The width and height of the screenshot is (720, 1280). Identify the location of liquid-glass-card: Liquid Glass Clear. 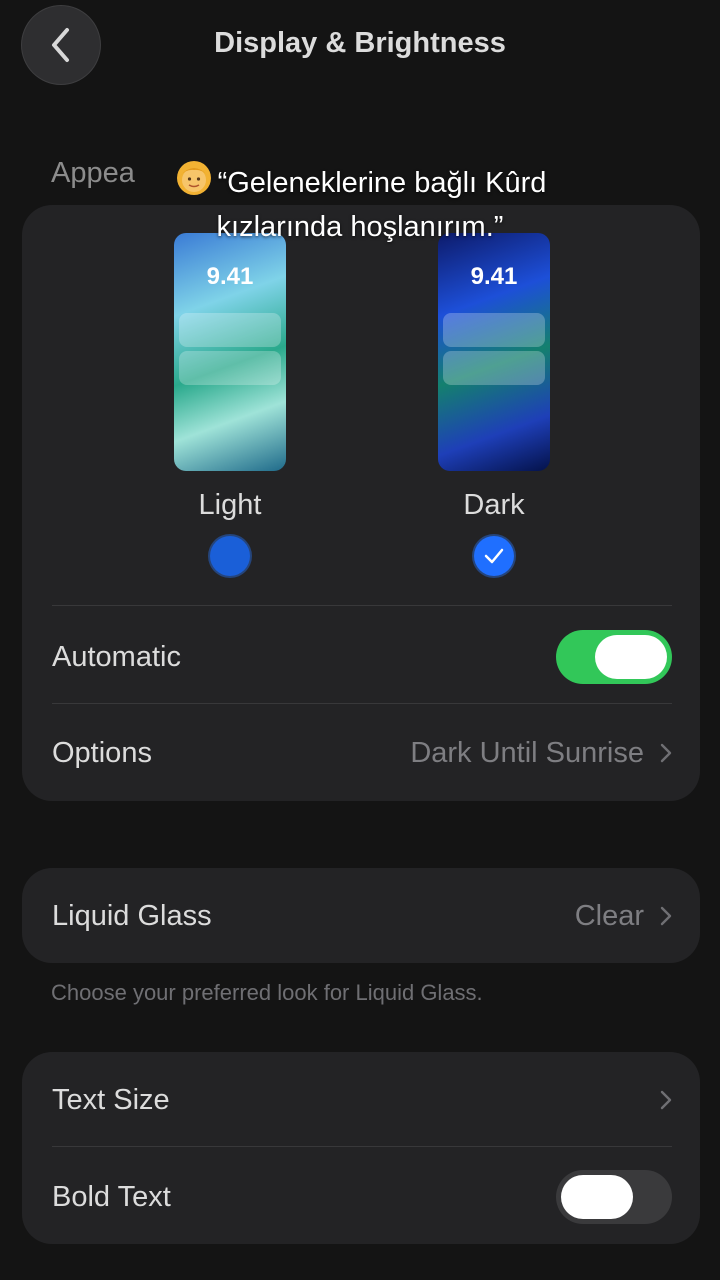
(361, 915).